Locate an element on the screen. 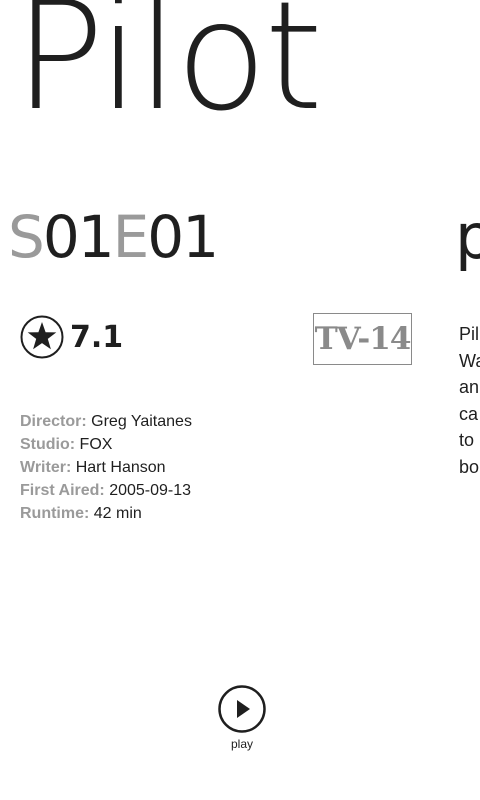 The image size is (480, 800). peek-line: an is located at coordinates (469, 387).